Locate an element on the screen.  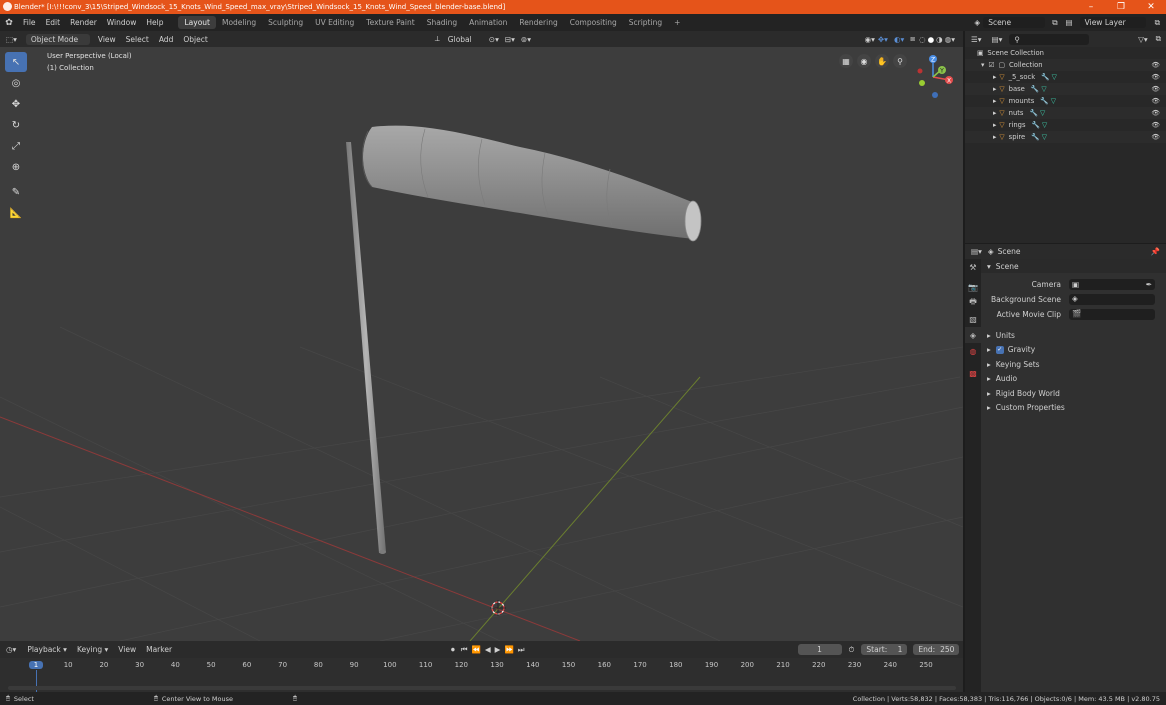
tab-rendering: Rendering is located at coordinates (538, 22).